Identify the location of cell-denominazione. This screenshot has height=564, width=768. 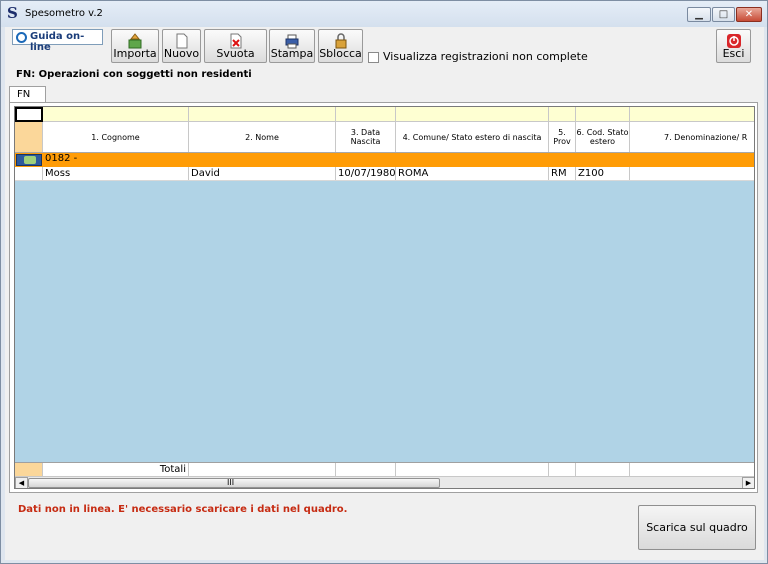
(692, 173).